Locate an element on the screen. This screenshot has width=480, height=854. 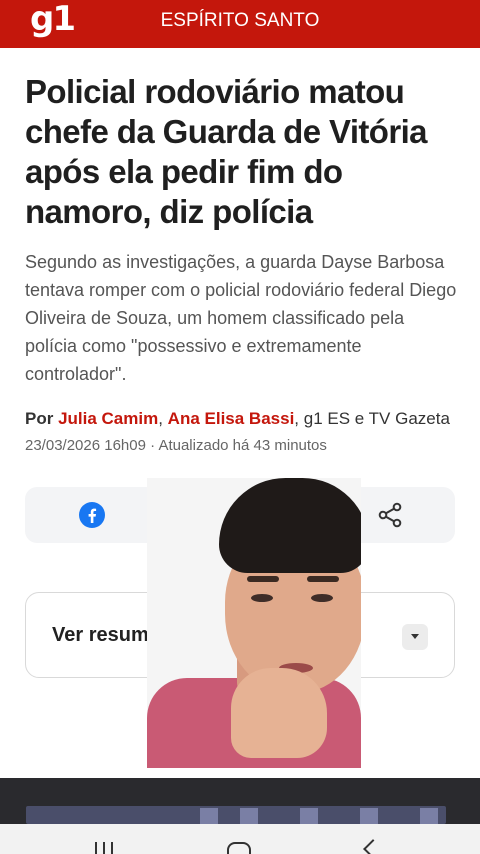
video-thumbnail-strip is located at coordinates (240, 801).